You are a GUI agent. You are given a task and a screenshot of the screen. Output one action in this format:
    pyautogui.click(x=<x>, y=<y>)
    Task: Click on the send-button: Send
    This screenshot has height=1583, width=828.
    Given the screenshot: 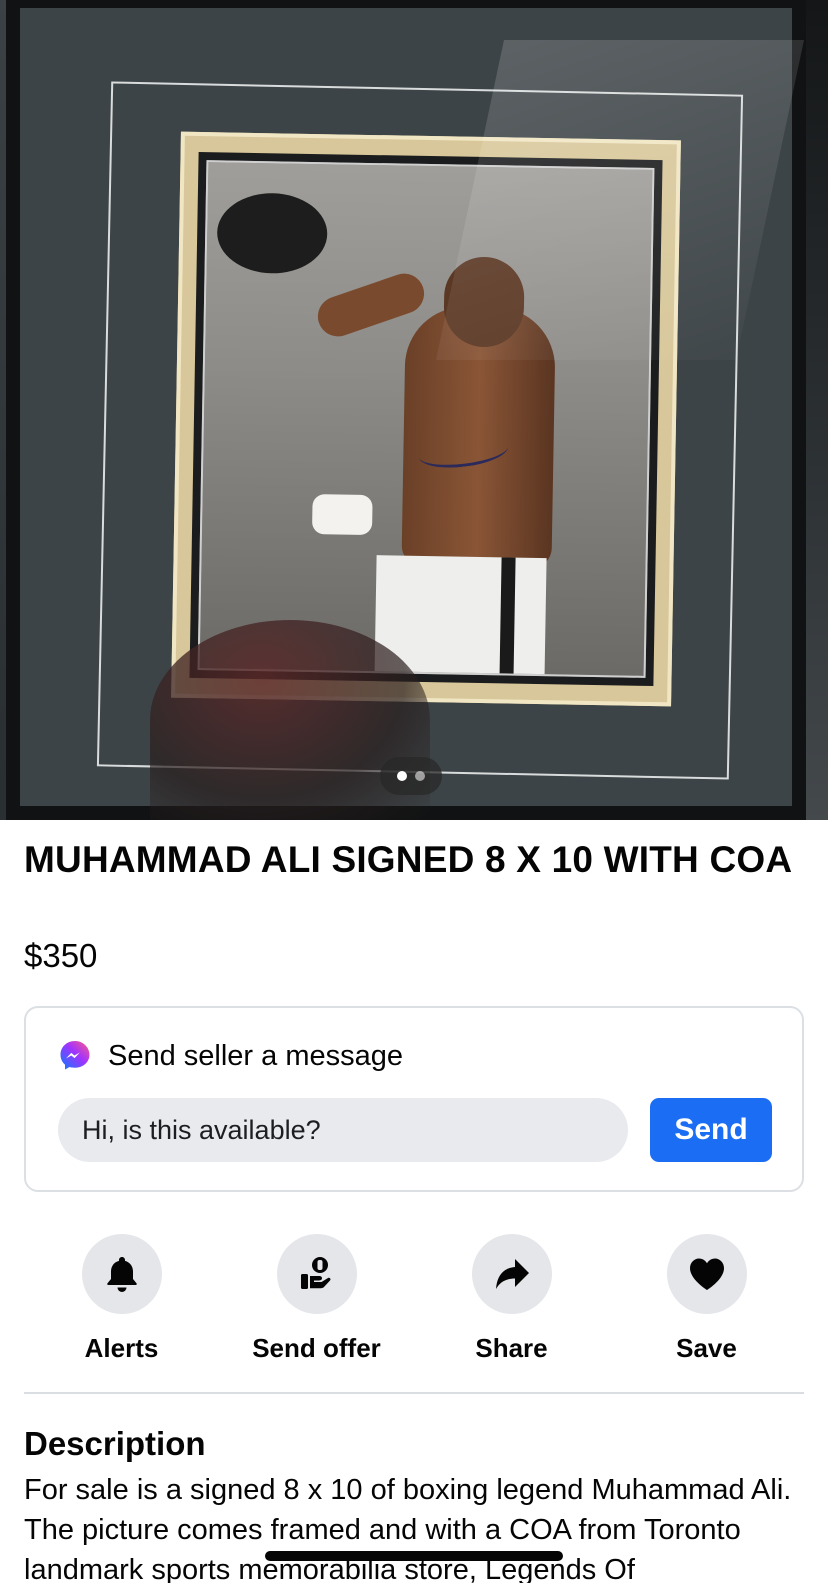 What is the action you would take?
    pyautogui.click(x=711, y=1130)
    